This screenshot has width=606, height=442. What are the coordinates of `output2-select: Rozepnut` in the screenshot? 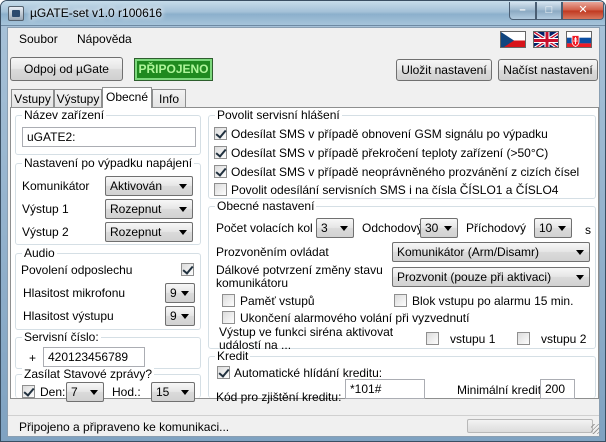 It's located at (149, 232).